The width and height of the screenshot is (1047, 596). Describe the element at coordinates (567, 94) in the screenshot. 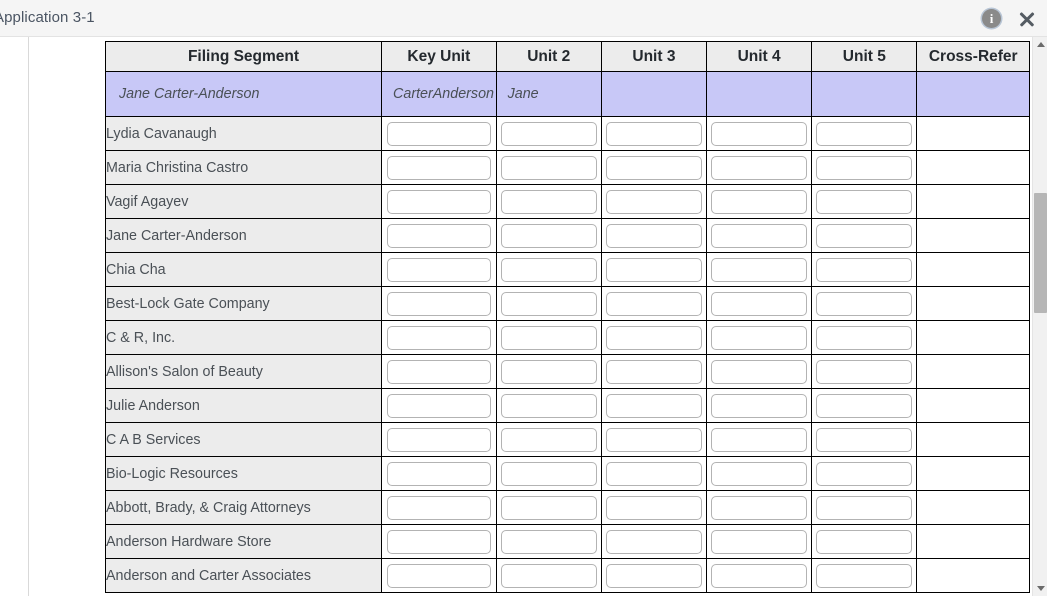

I see `table-row-example: Jane Carter-Anderson CarterAnderson Jane` at that location.